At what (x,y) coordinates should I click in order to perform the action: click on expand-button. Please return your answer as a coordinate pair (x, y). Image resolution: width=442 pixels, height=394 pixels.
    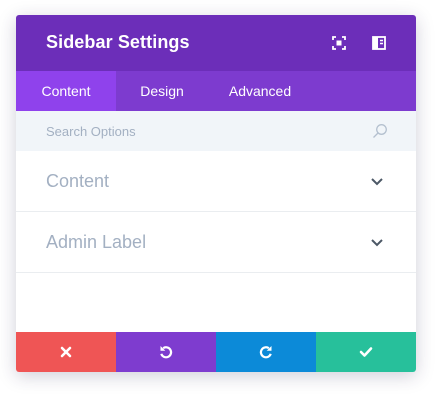
    Looking at the image, I should click on (339, 43).